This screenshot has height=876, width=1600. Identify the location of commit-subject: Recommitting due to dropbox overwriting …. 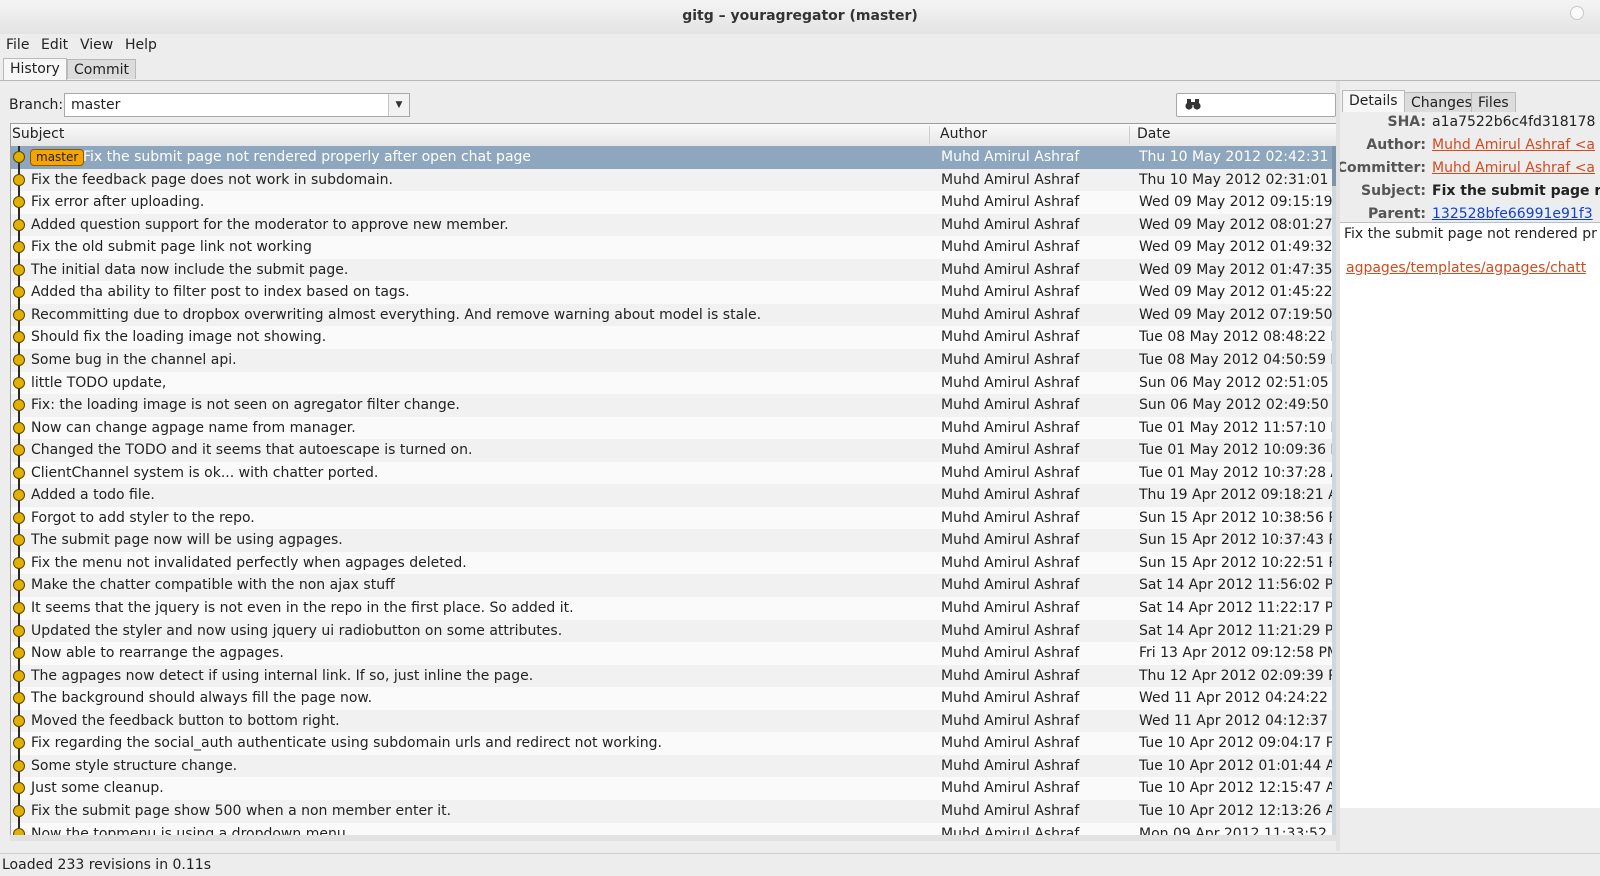
(396, 314).